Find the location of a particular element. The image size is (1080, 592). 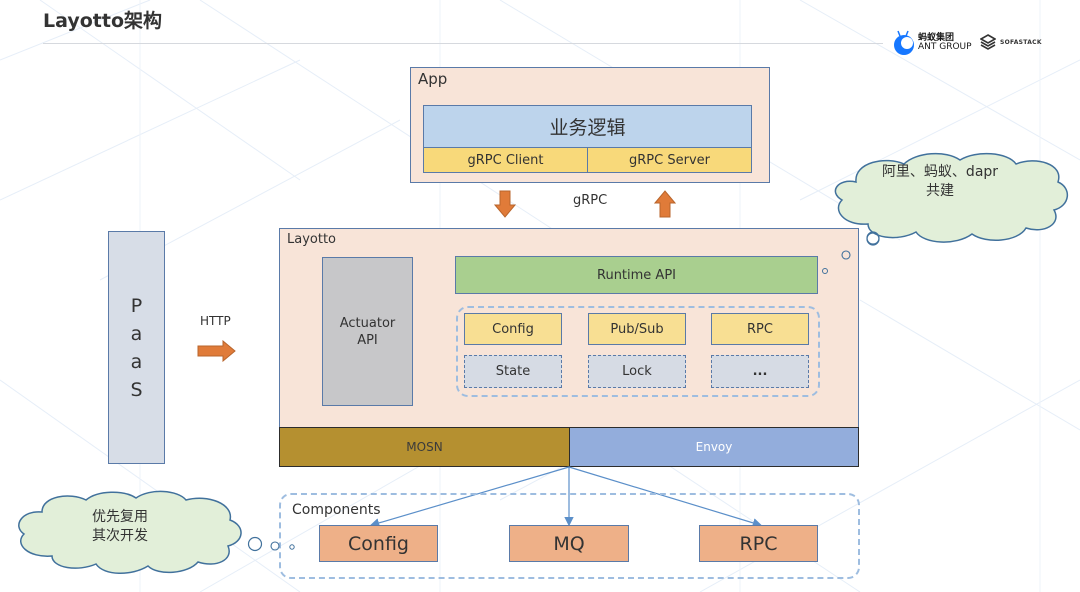

thought-bubble-dot-mid is located at coordinates (846, 255).